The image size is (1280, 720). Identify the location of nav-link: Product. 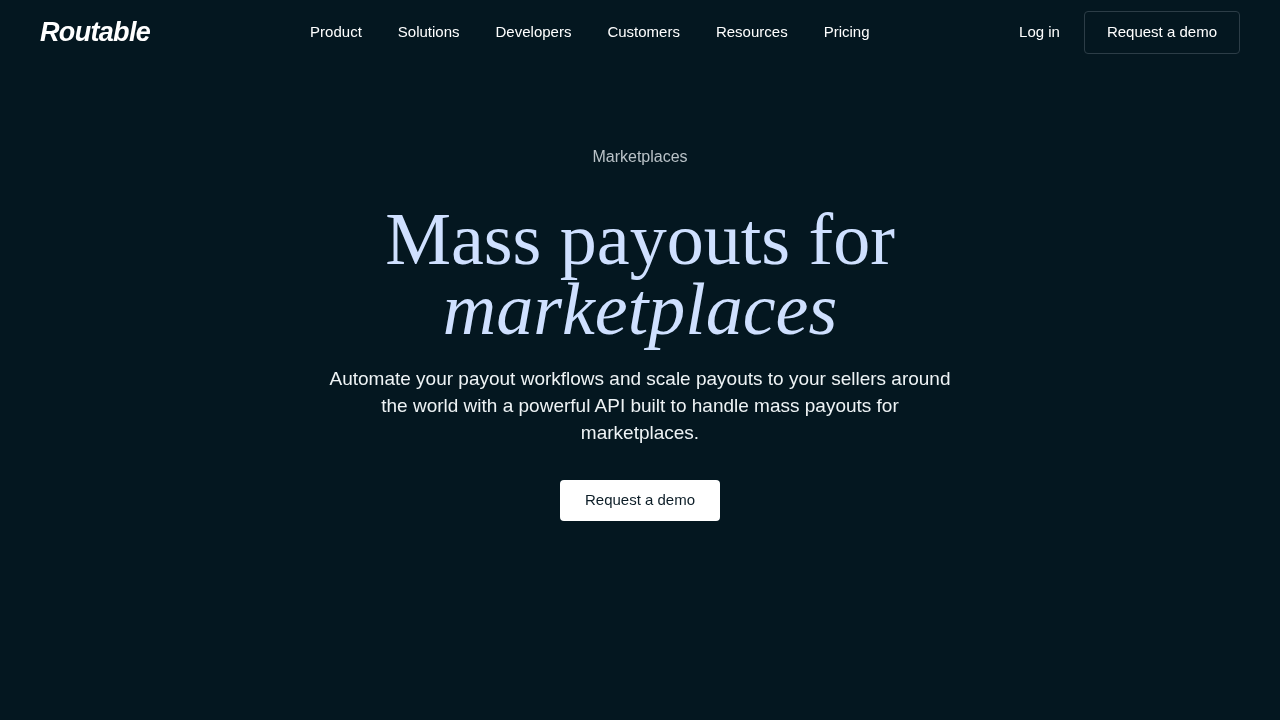
(336, 32).